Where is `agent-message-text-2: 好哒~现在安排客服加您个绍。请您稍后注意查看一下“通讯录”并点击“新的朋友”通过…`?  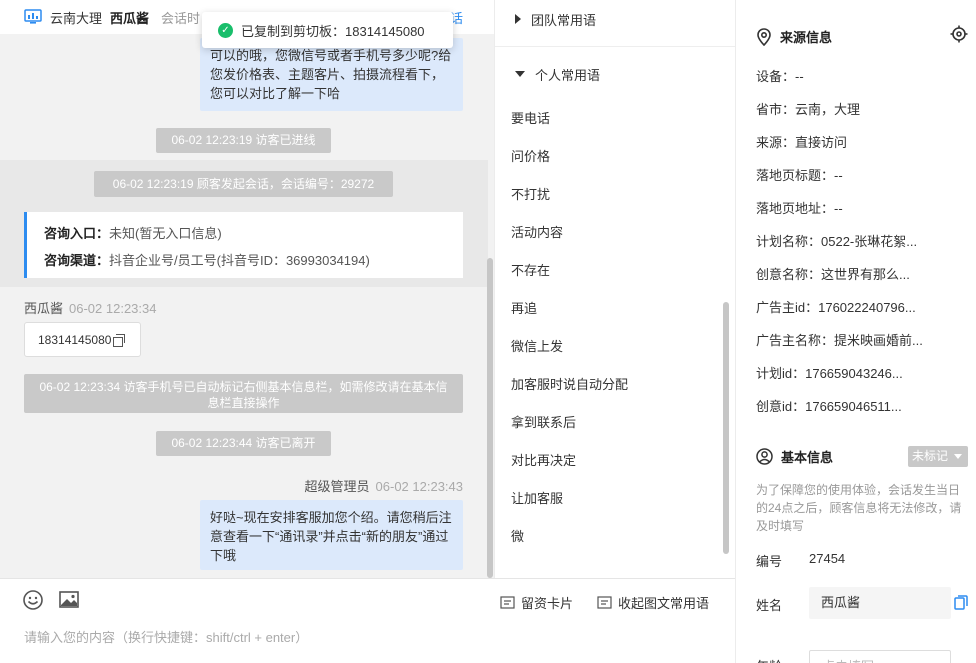 agent-message-text-2: 好哒~现在安排客服加您个绍。请您稍后注意查看一下“通讯录”并点击“新的朋友”通过… is located at coordinates (331, 536).